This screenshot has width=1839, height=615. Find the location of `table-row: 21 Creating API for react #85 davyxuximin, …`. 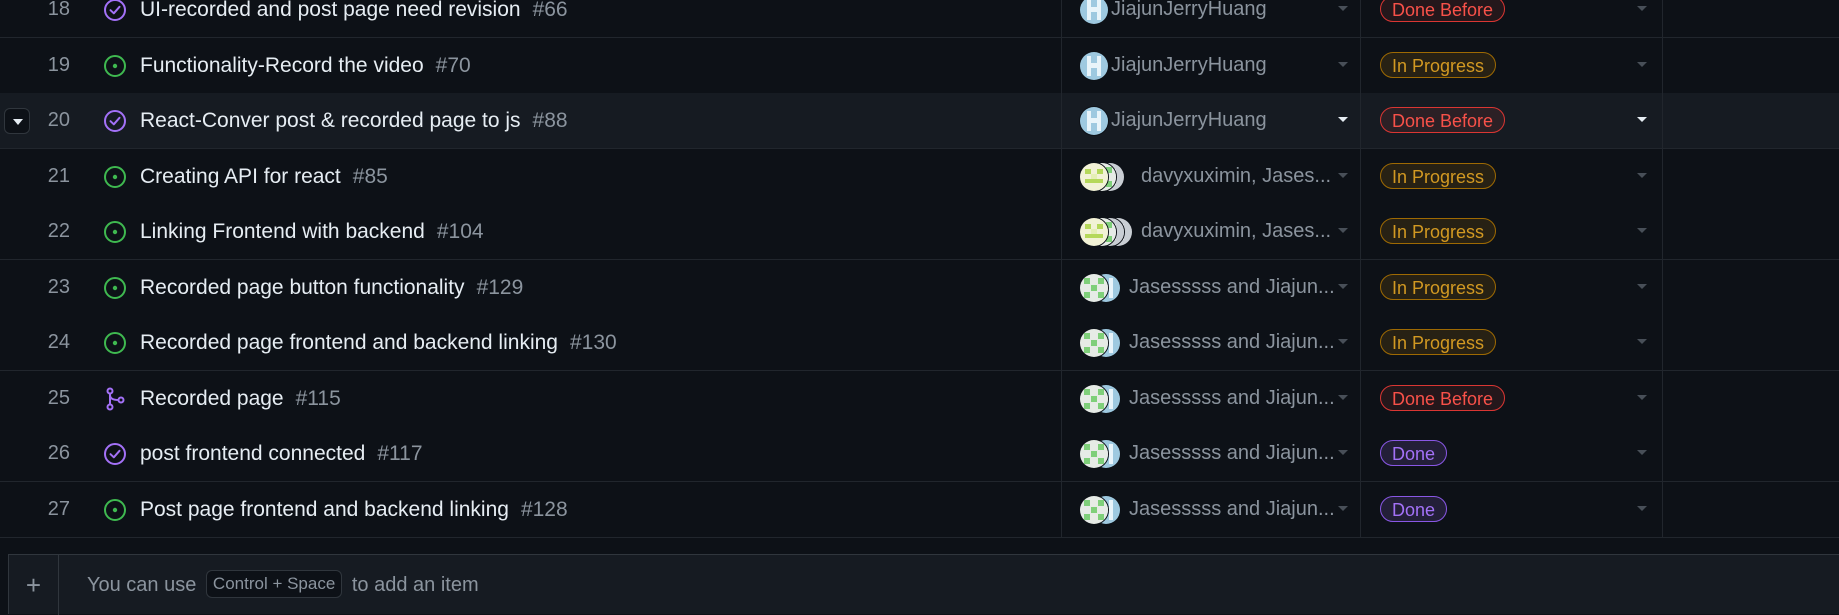

table-row: 21 Creating API for react #85 davyxuximin, … is located at coordinates (919, 176).